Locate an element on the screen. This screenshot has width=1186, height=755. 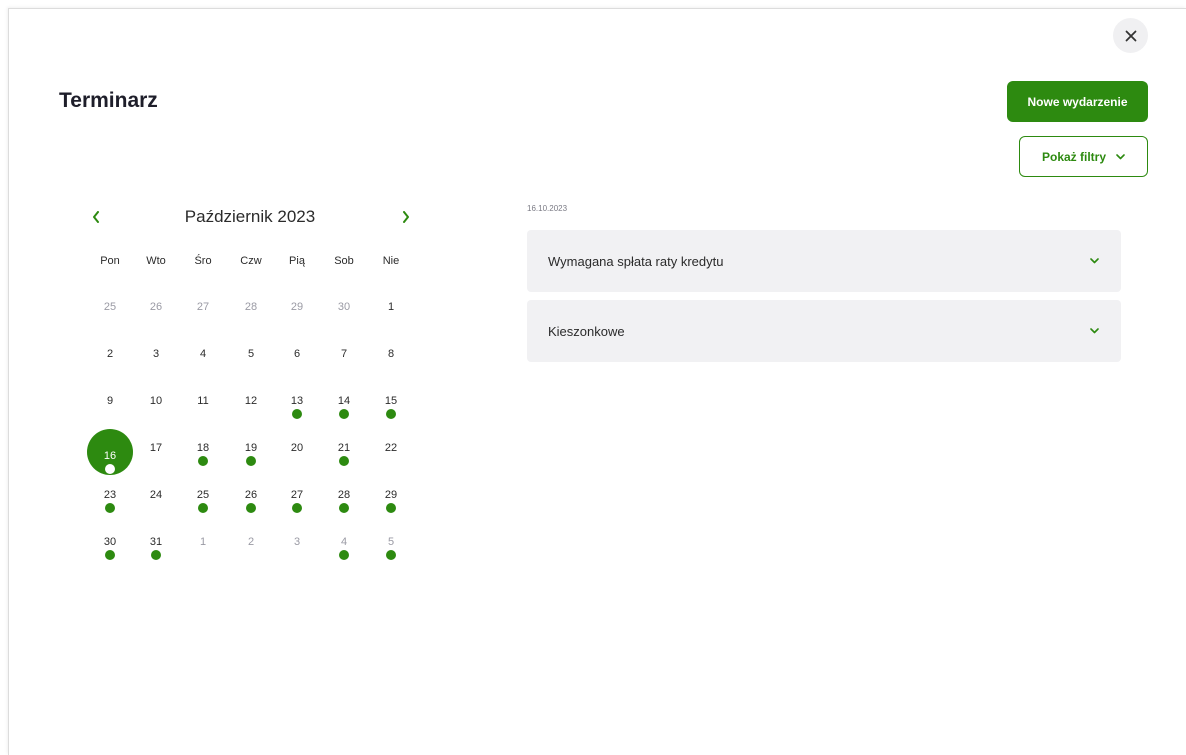
weekday-label: Pią is located at coordinates (297, 261).